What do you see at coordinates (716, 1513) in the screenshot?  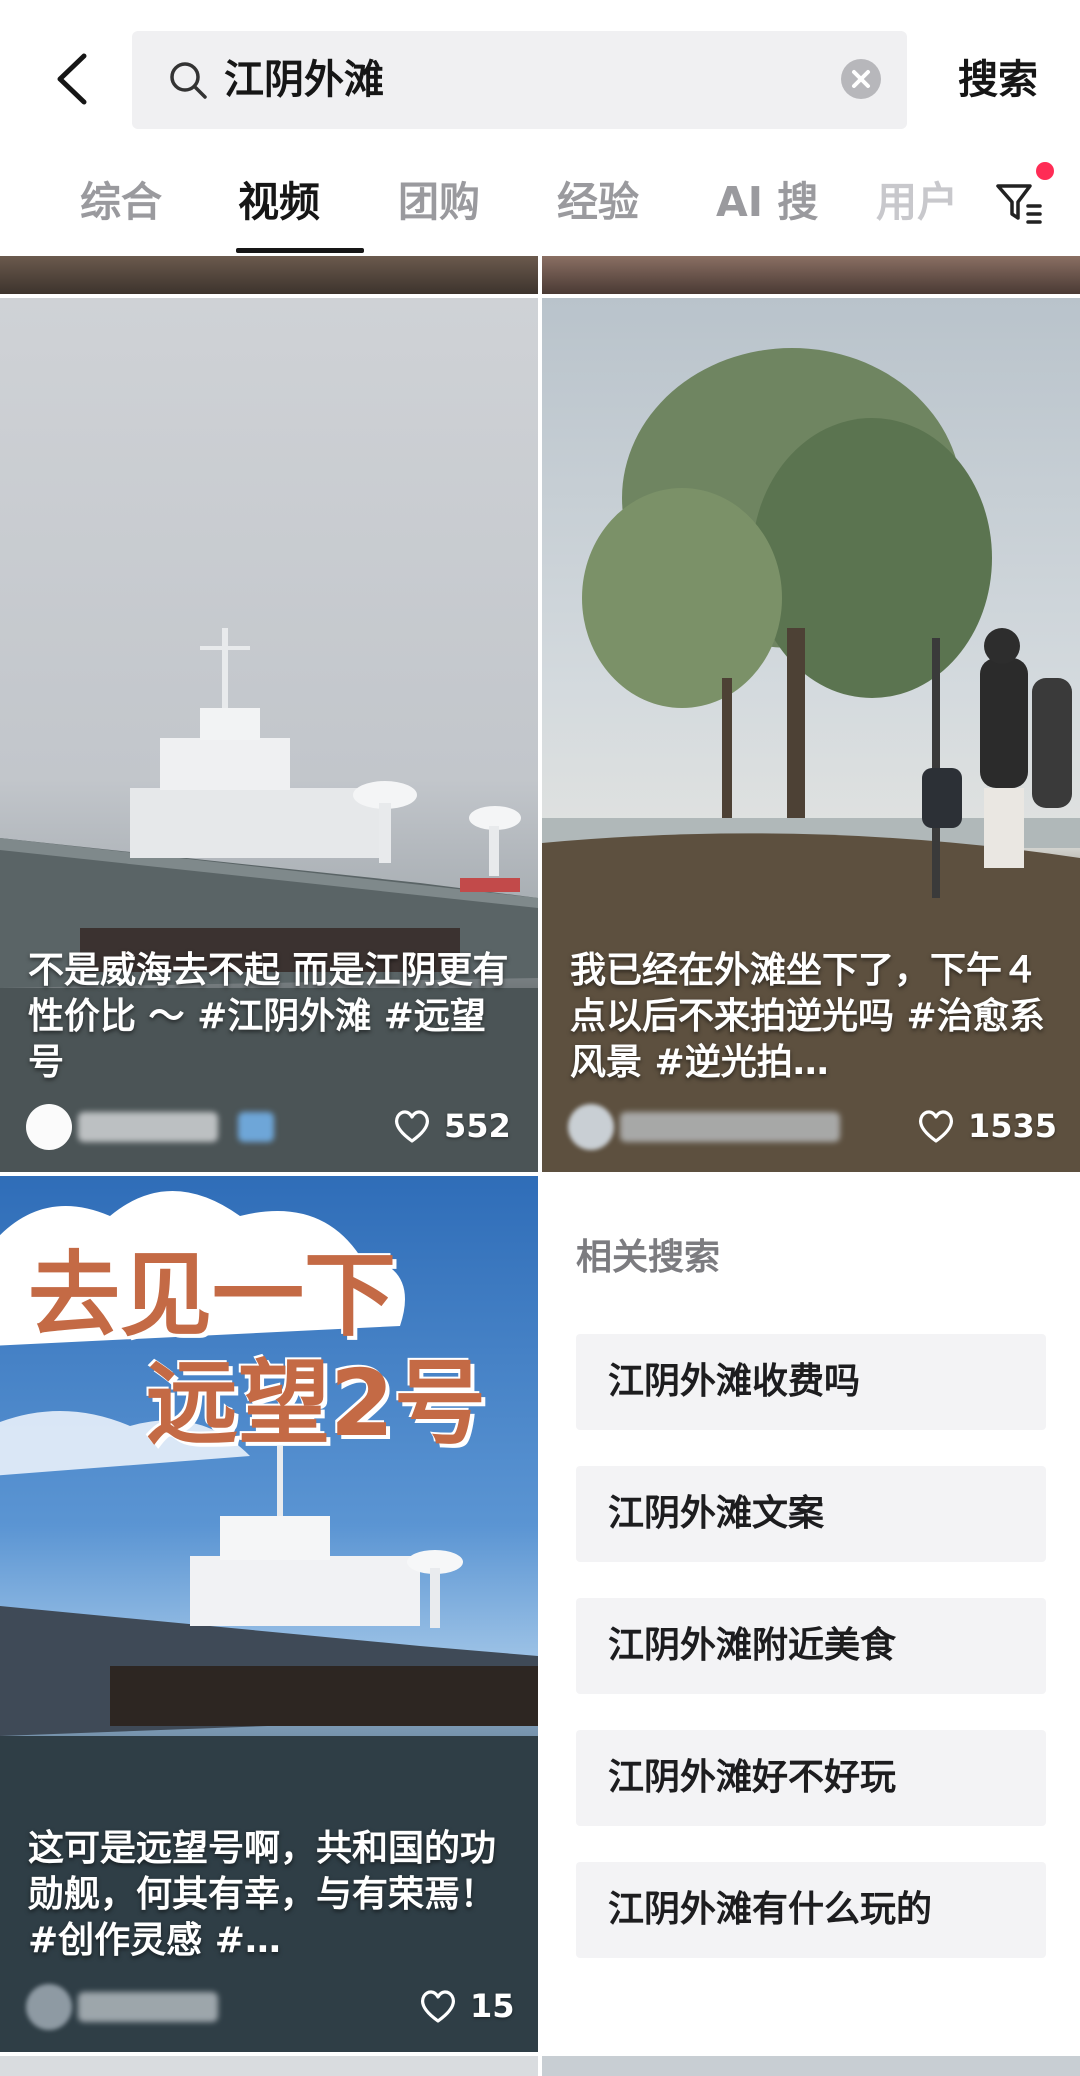 I see `related-search-label: 江阴外滩文案` at bounding box center [716, 1513].